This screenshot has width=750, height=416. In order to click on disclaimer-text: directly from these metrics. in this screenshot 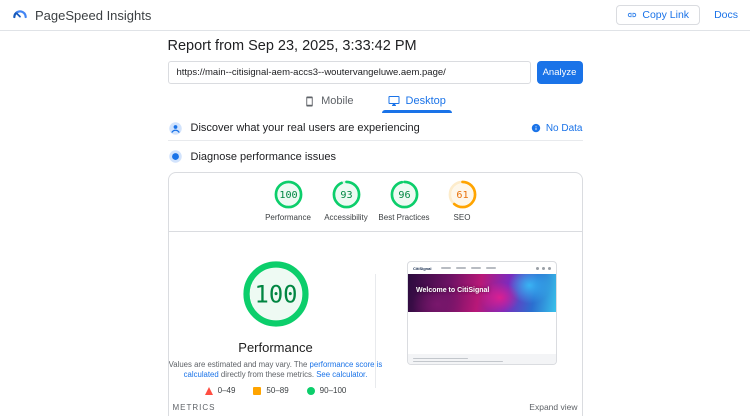, I will do `click(267, 374)`.